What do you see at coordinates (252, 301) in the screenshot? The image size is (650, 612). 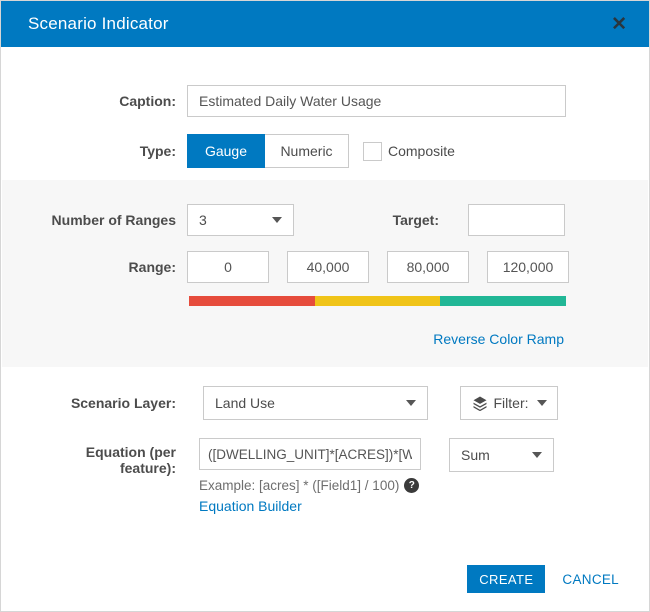 I see `color-ramp-red` at bounding box center [252, 301].